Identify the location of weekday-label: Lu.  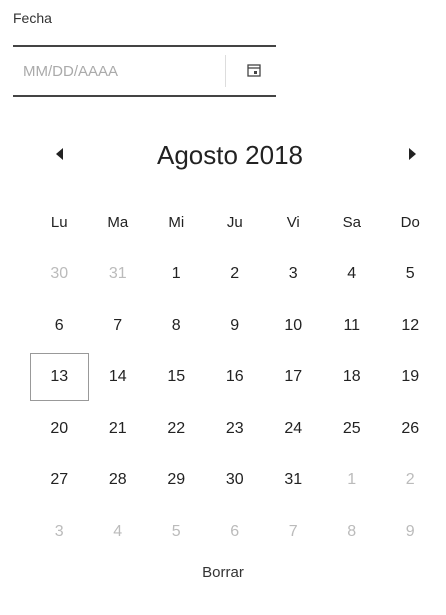
(59, 223).